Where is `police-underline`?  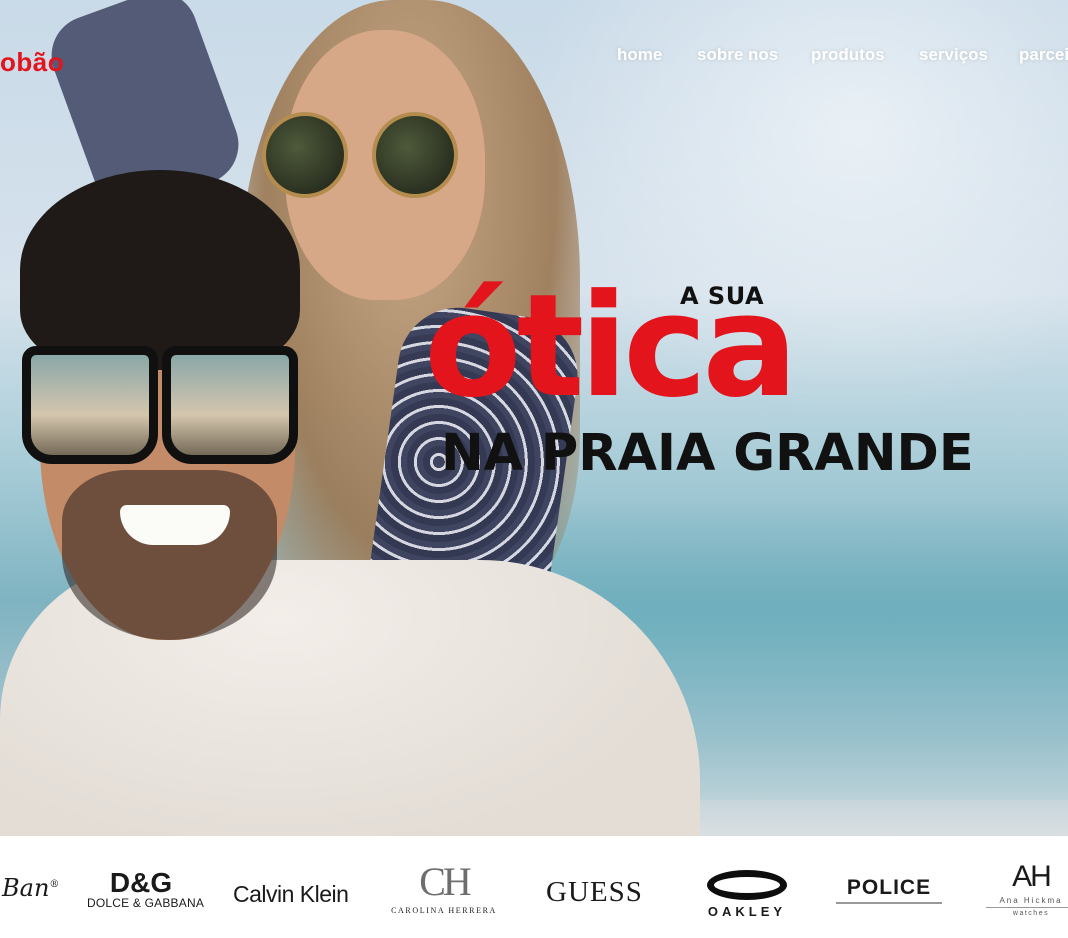
police-underline is located at coordinates (889, 903).